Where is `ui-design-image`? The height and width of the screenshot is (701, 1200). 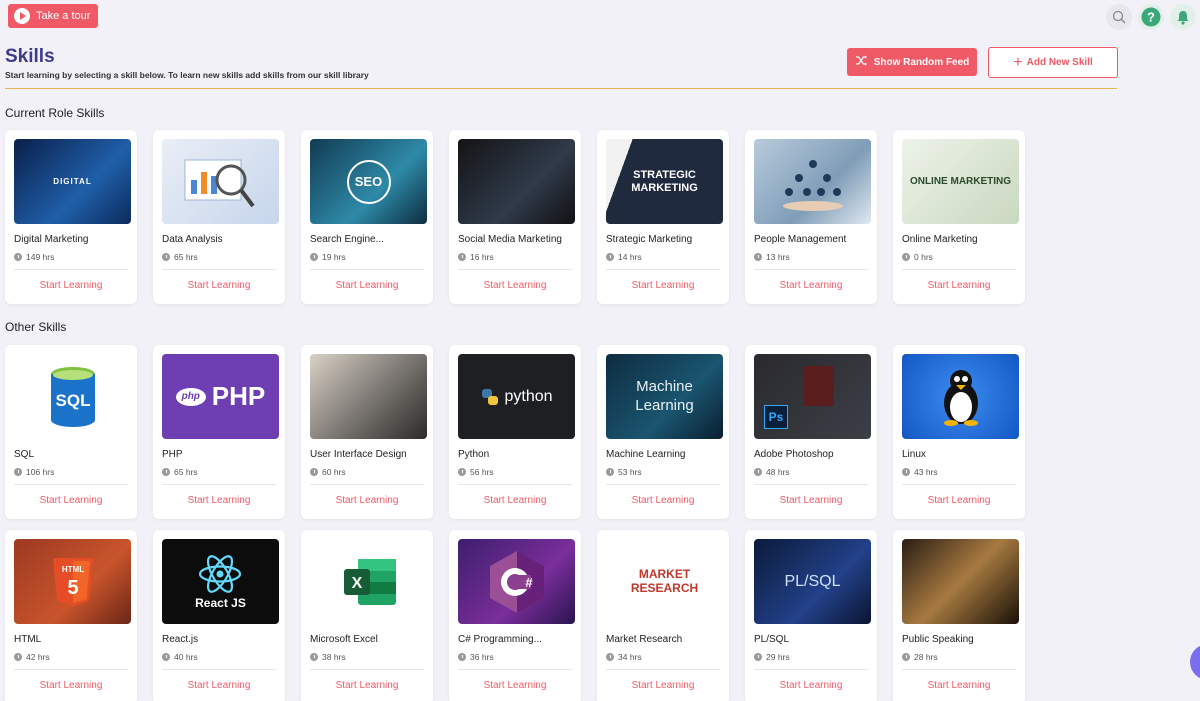 ui-design-image is located at coordinates (368, 396).